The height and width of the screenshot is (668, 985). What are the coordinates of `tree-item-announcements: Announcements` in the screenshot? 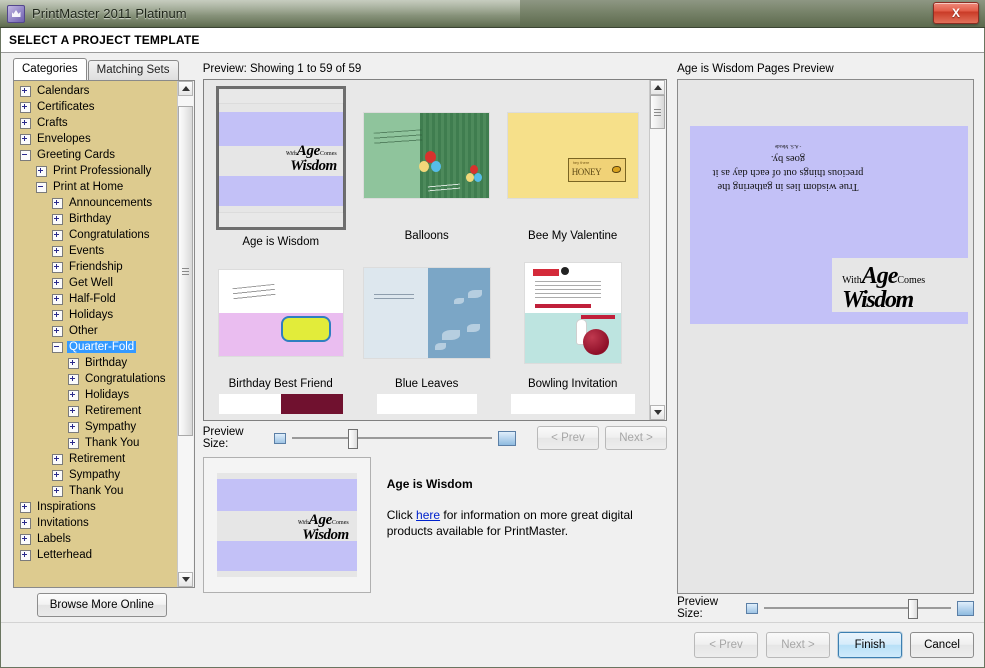 It's located at (95, 203).